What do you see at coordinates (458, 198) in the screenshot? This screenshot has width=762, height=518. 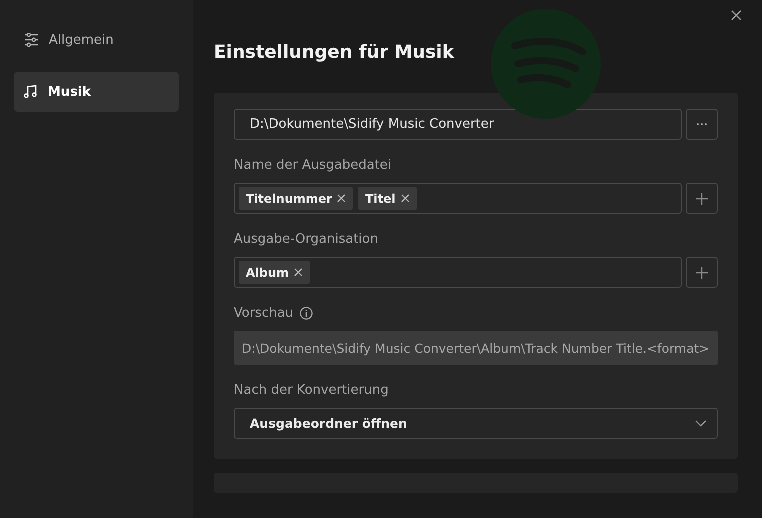 I see `tag-input-field: Titelnummer Titel` at bounding box center [458, 198].